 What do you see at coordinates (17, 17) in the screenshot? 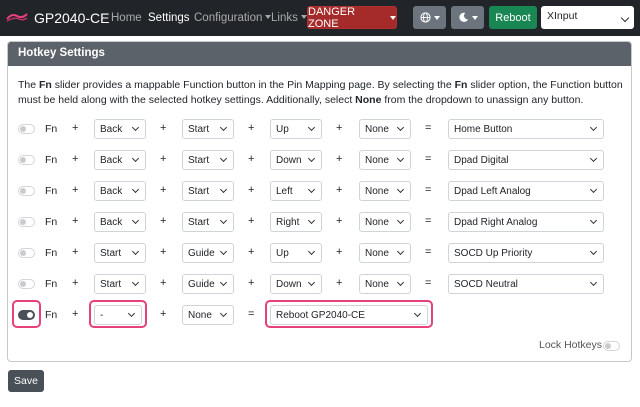
I see `gp2040-logo-icon` at bounding box center [17, 17].